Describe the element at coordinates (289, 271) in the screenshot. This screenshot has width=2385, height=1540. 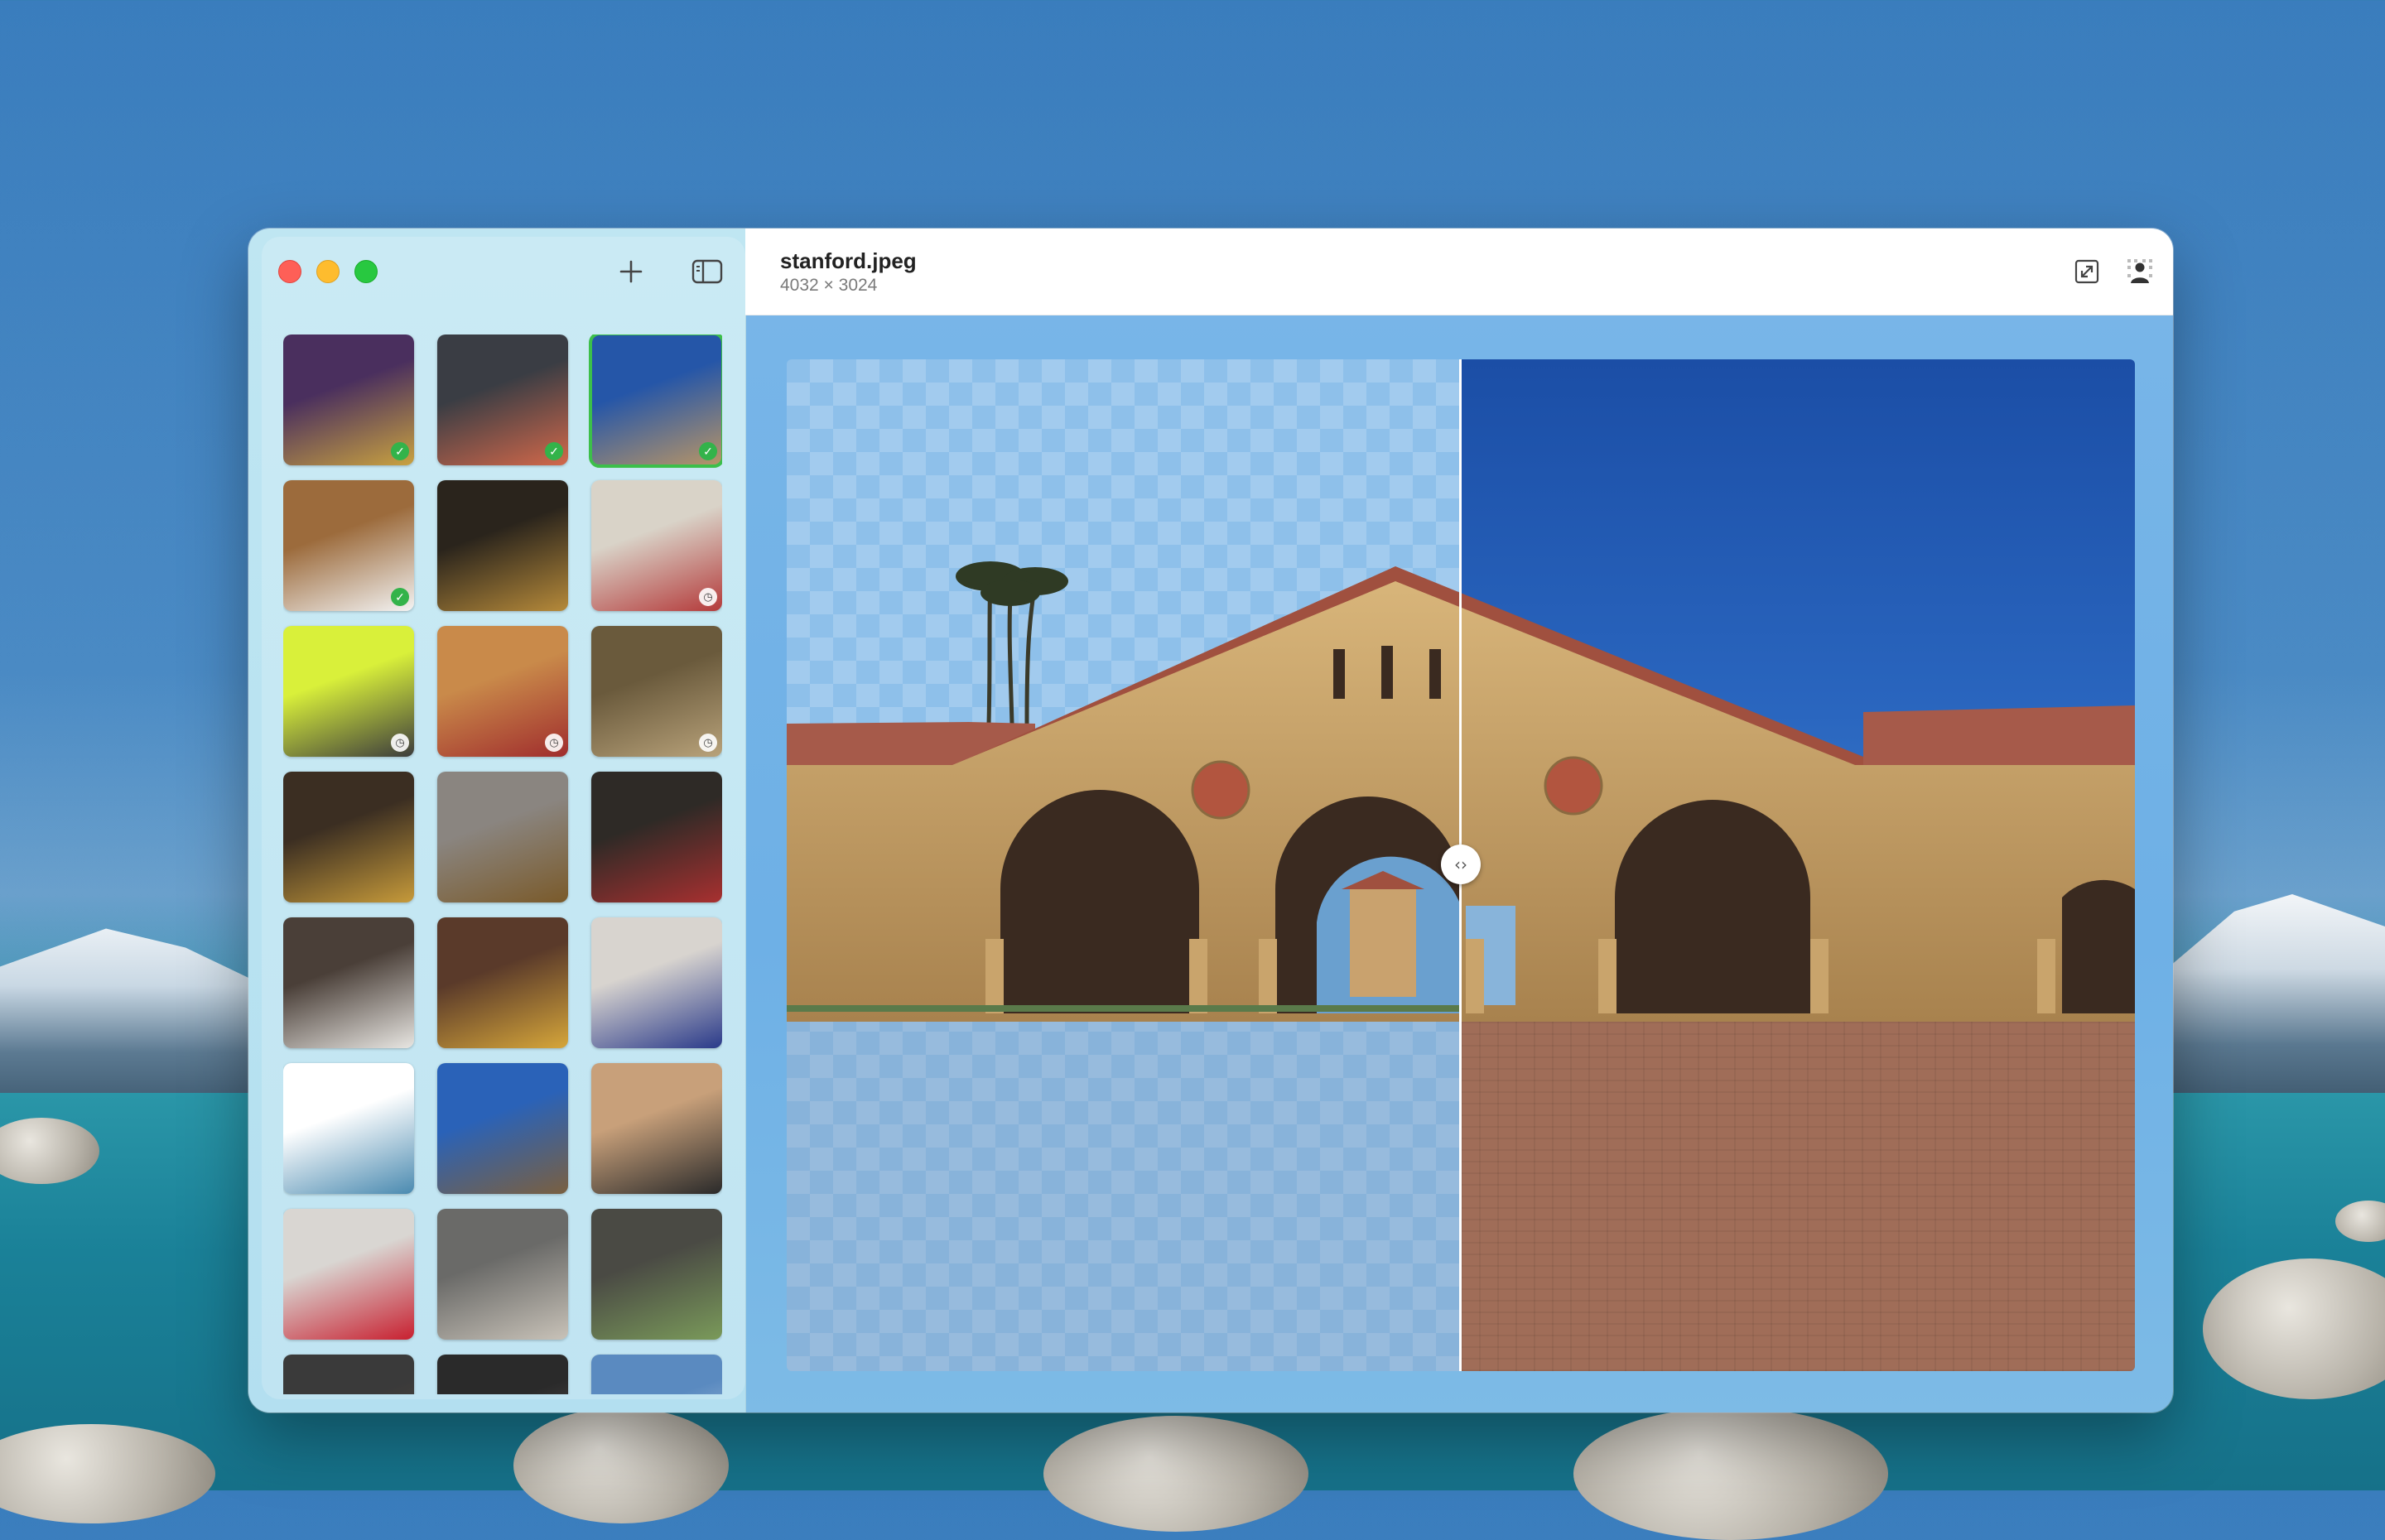
I see `close-window-button` at that location.